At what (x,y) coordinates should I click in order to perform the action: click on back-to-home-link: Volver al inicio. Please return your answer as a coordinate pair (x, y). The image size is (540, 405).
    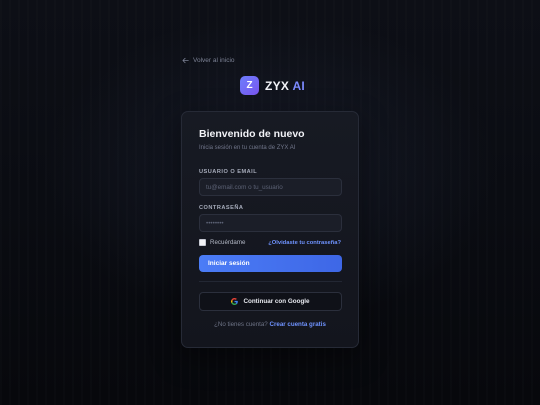
    Looking at the image, I should click on (208, 60).